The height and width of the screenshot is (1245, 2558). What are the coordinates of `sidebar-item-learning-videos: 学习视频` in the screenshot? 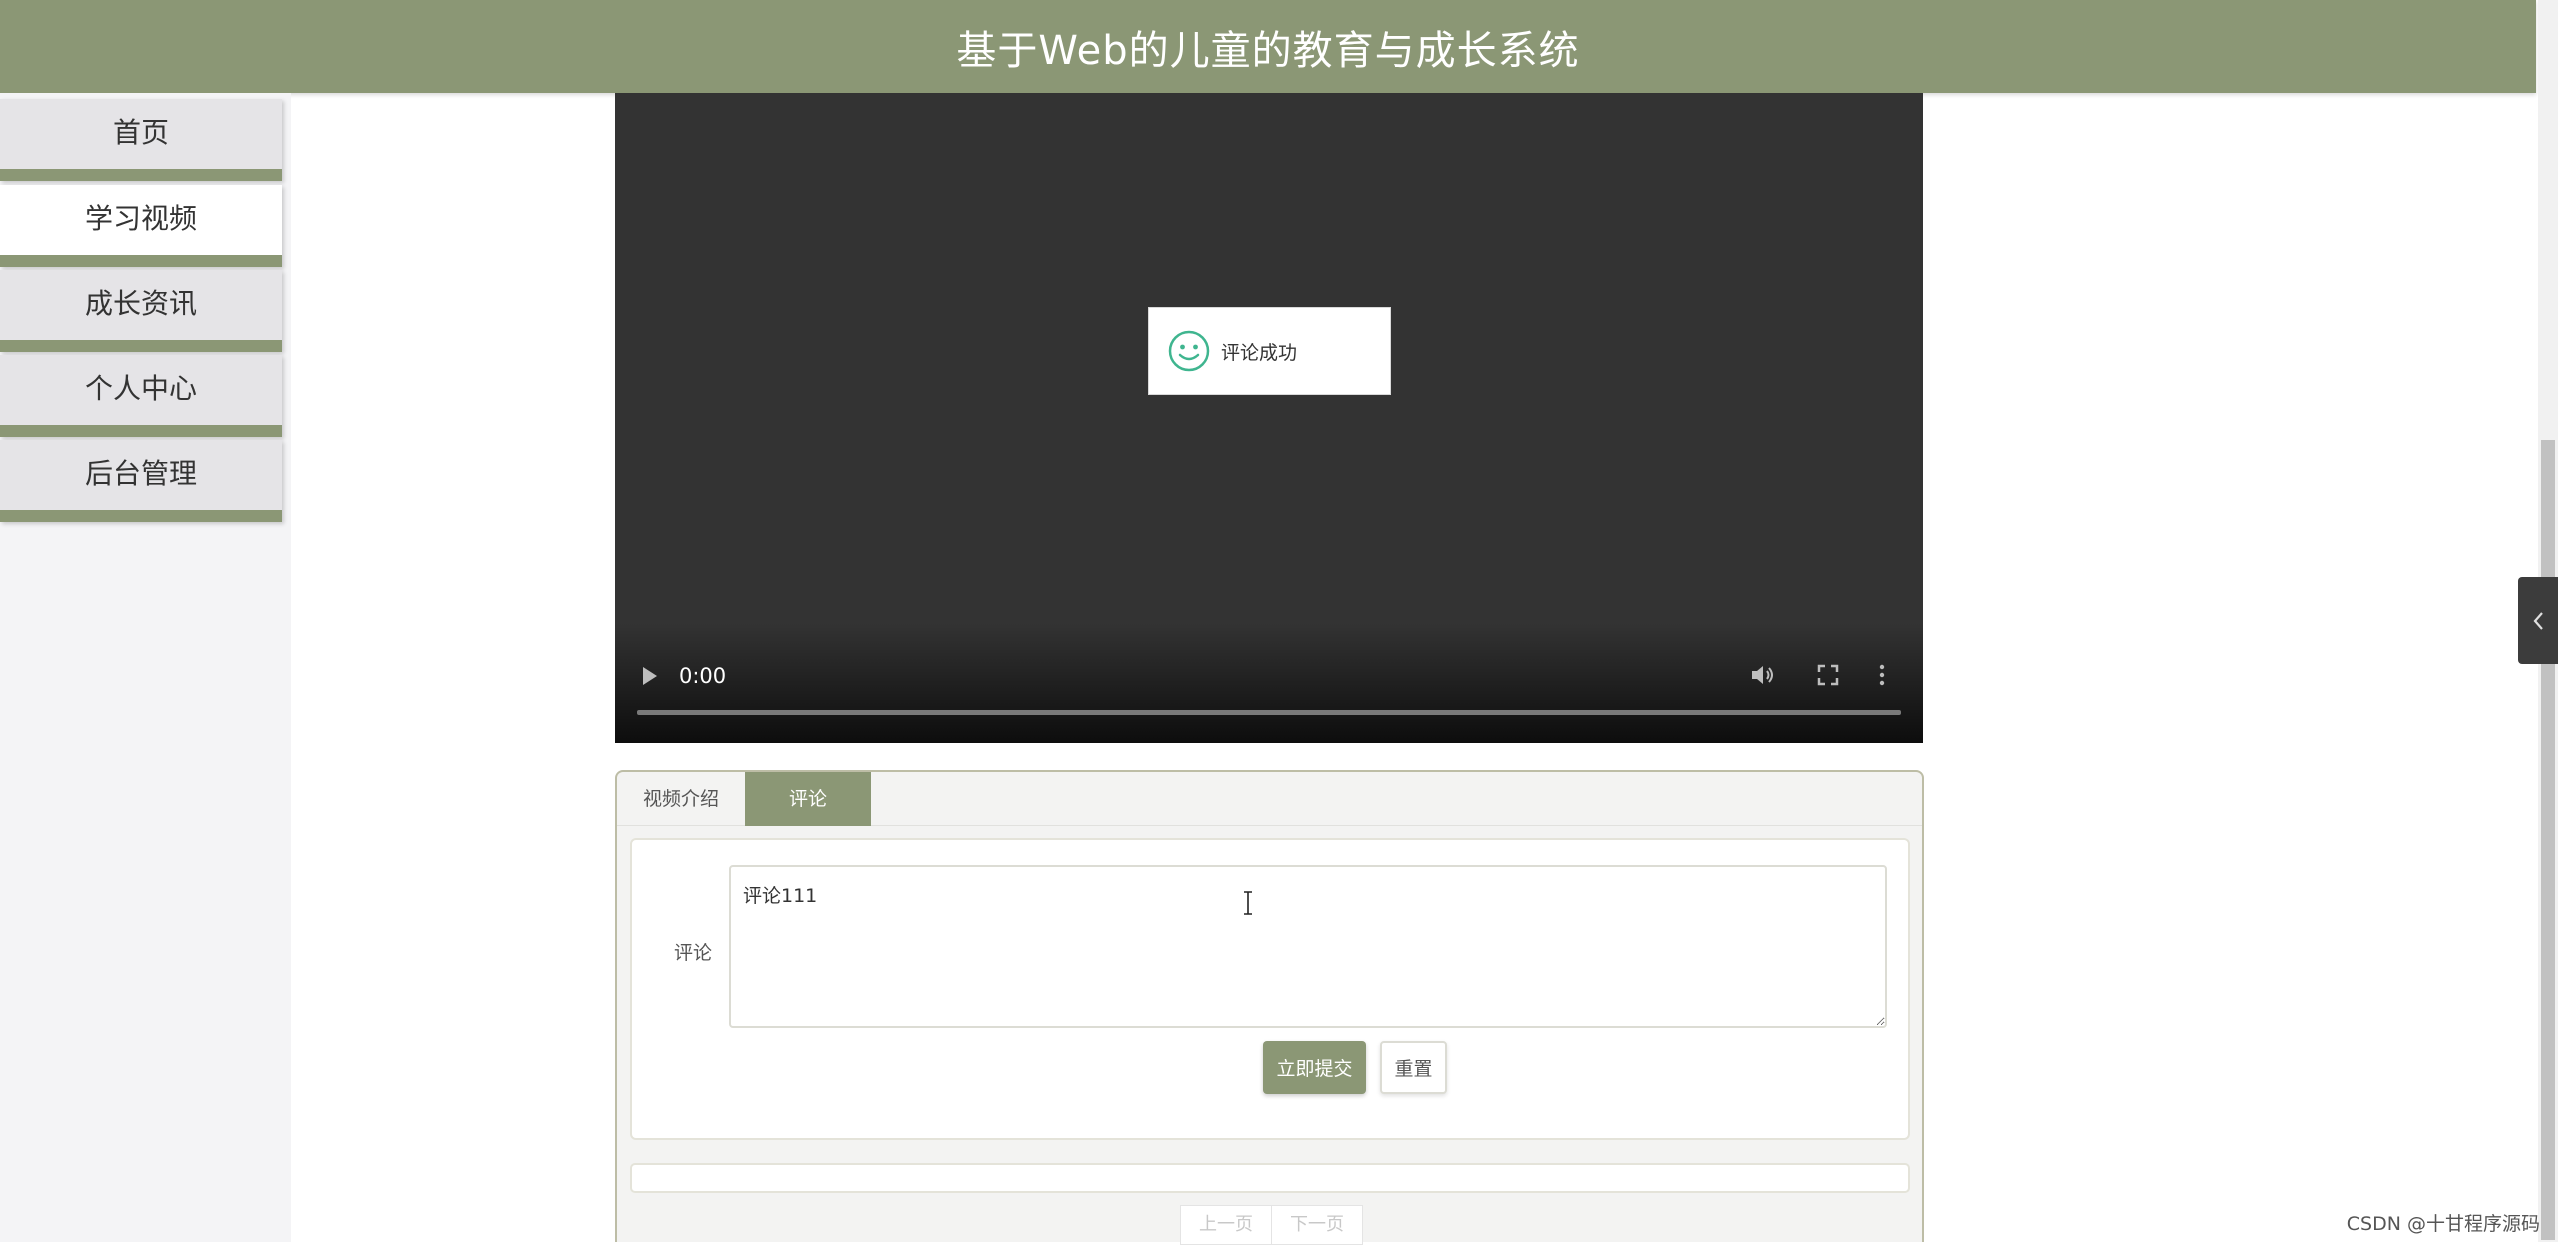 It's located at (141, 226).